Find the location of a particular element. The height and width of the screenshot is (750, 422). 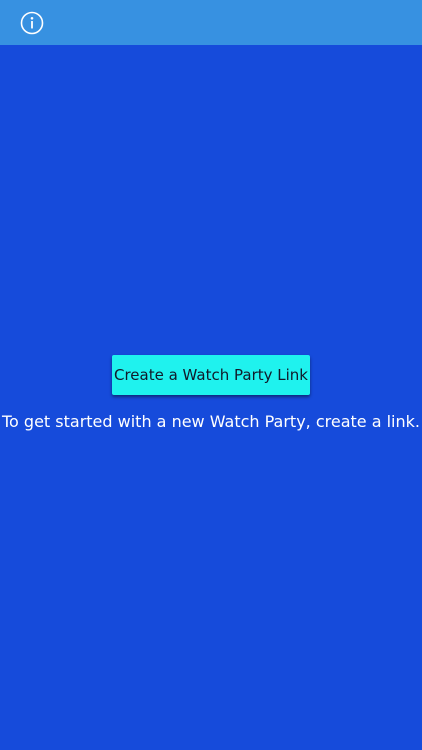

create-watch-party-link-button: Create a Watch Party Link is located at coordinates (211, 375).